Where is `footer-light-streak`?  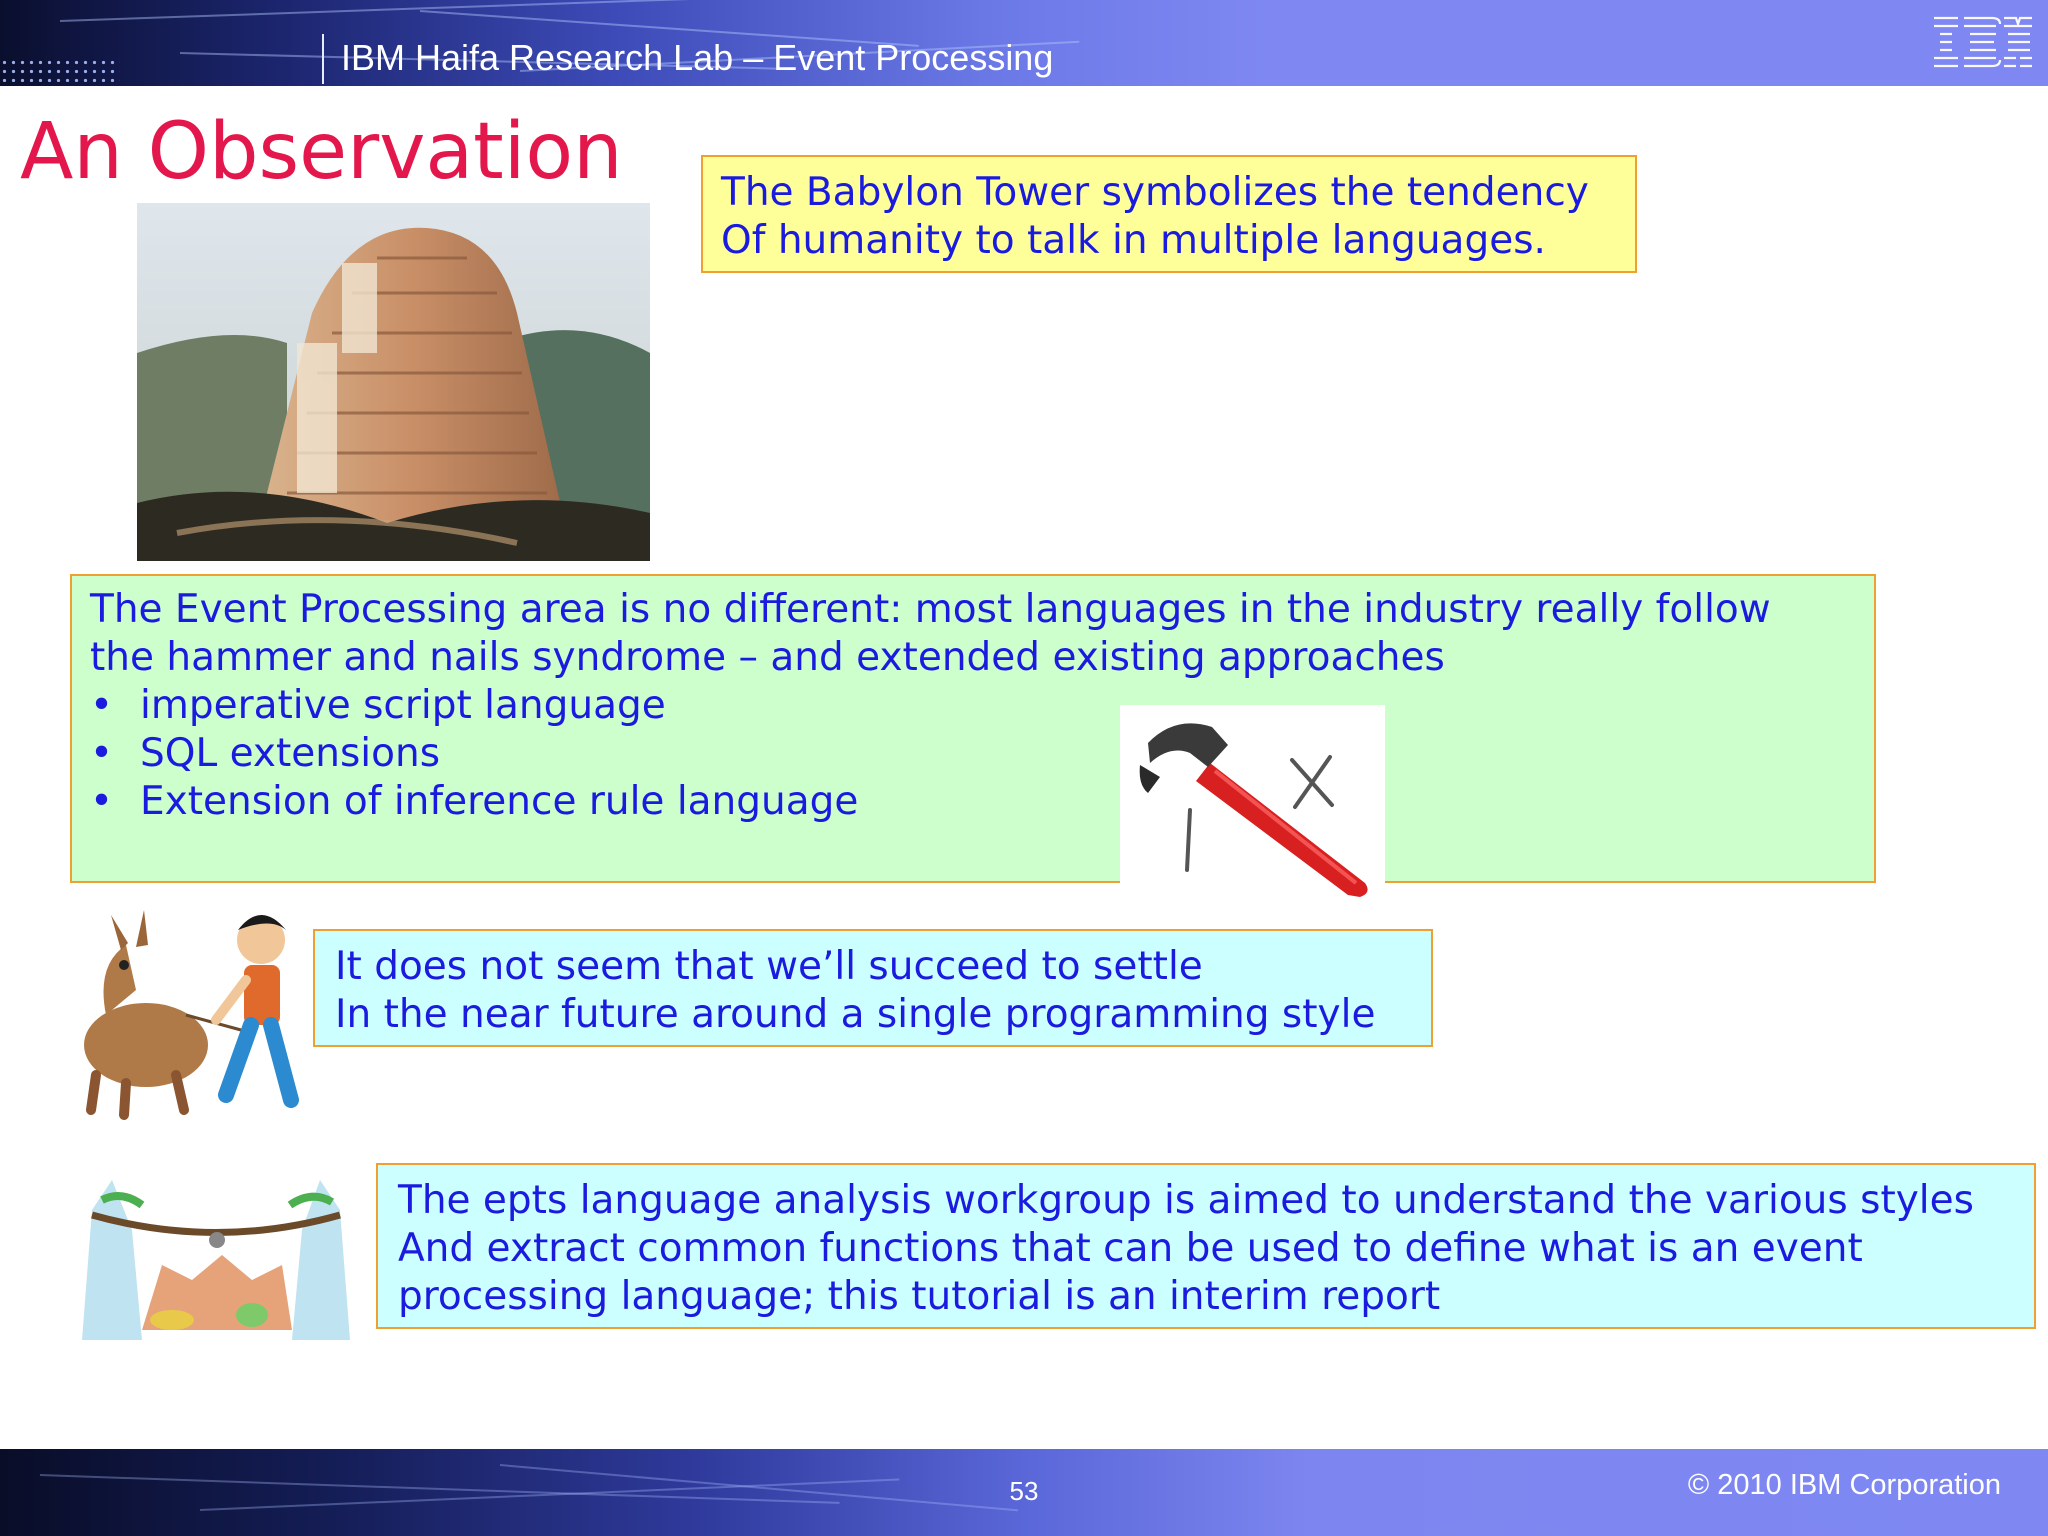
footer-light-streak is located at coordinates (759, 1488).